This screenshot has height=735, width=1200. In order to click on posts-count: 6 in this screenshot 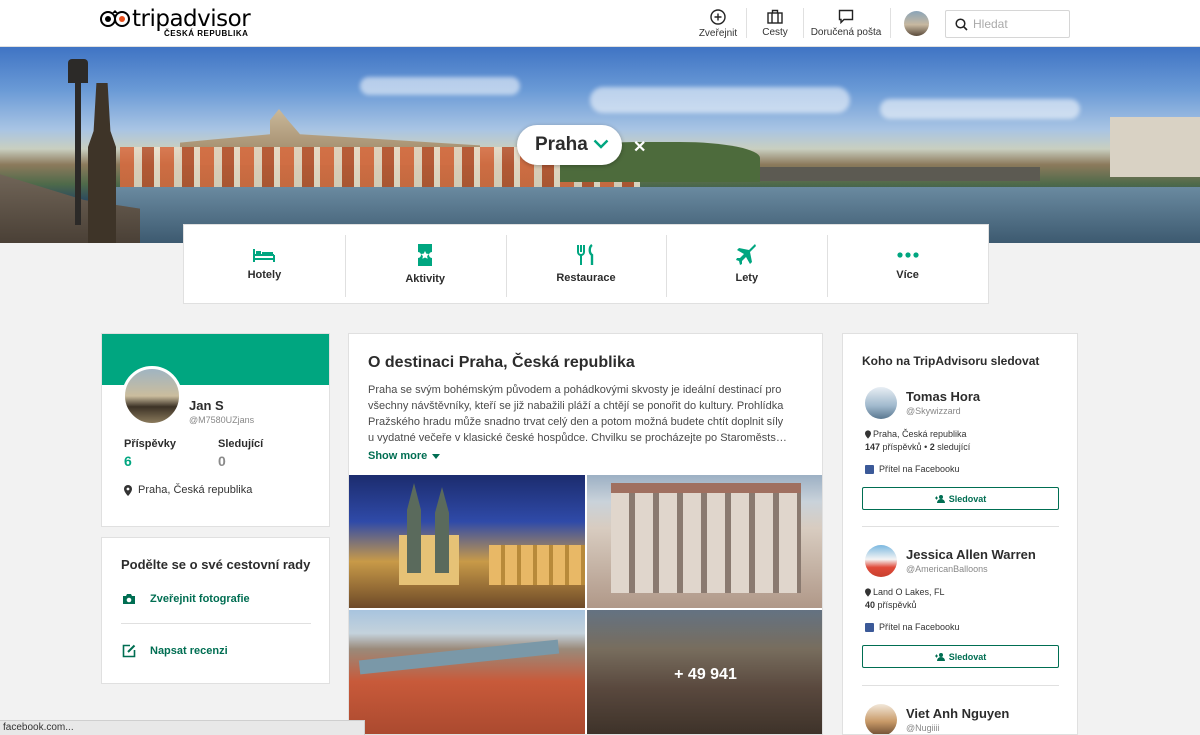, I will do `click(128, 461)`.